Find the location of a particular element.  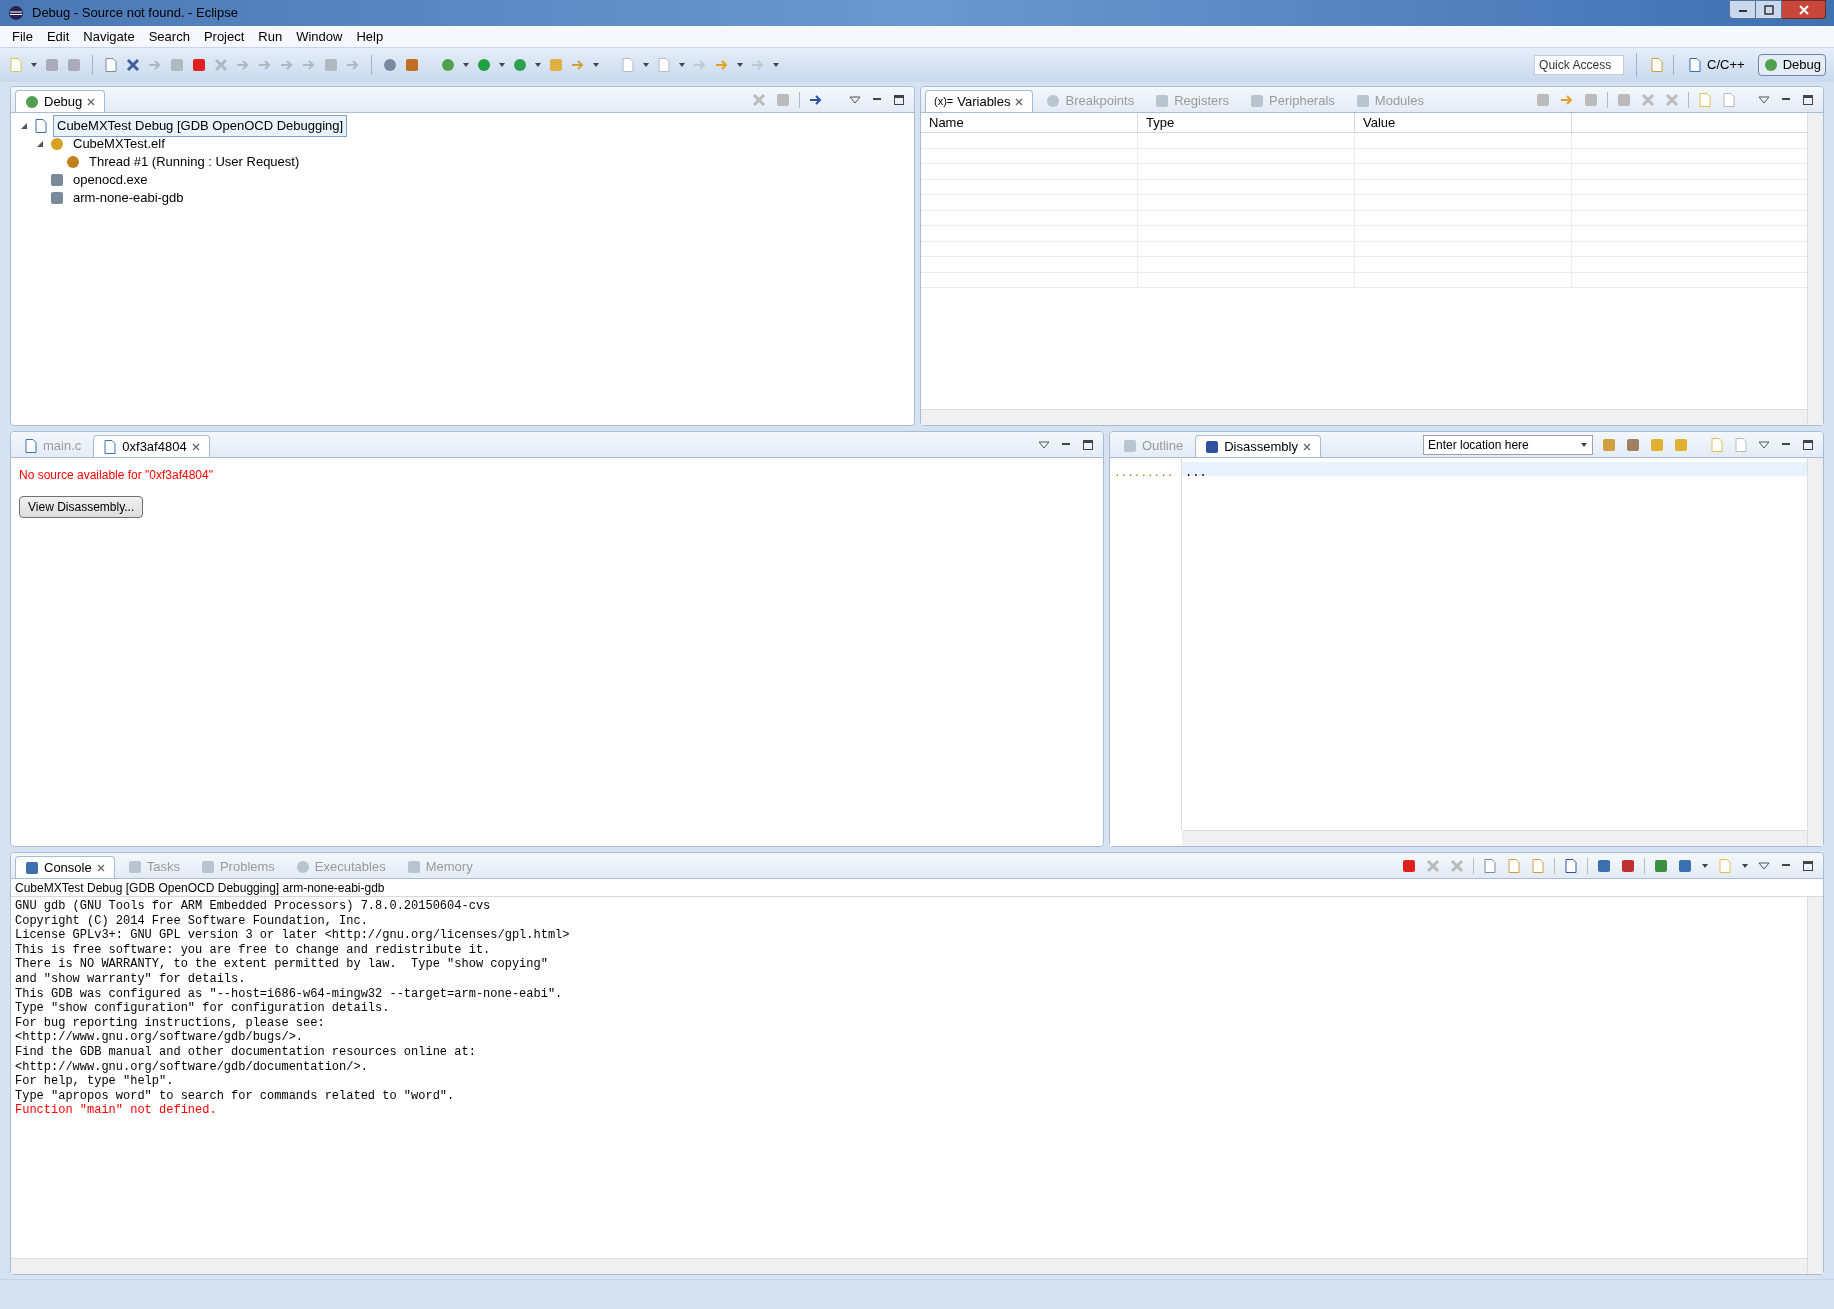

tab-prefix: (x)= is located at coordinates (944, 102).